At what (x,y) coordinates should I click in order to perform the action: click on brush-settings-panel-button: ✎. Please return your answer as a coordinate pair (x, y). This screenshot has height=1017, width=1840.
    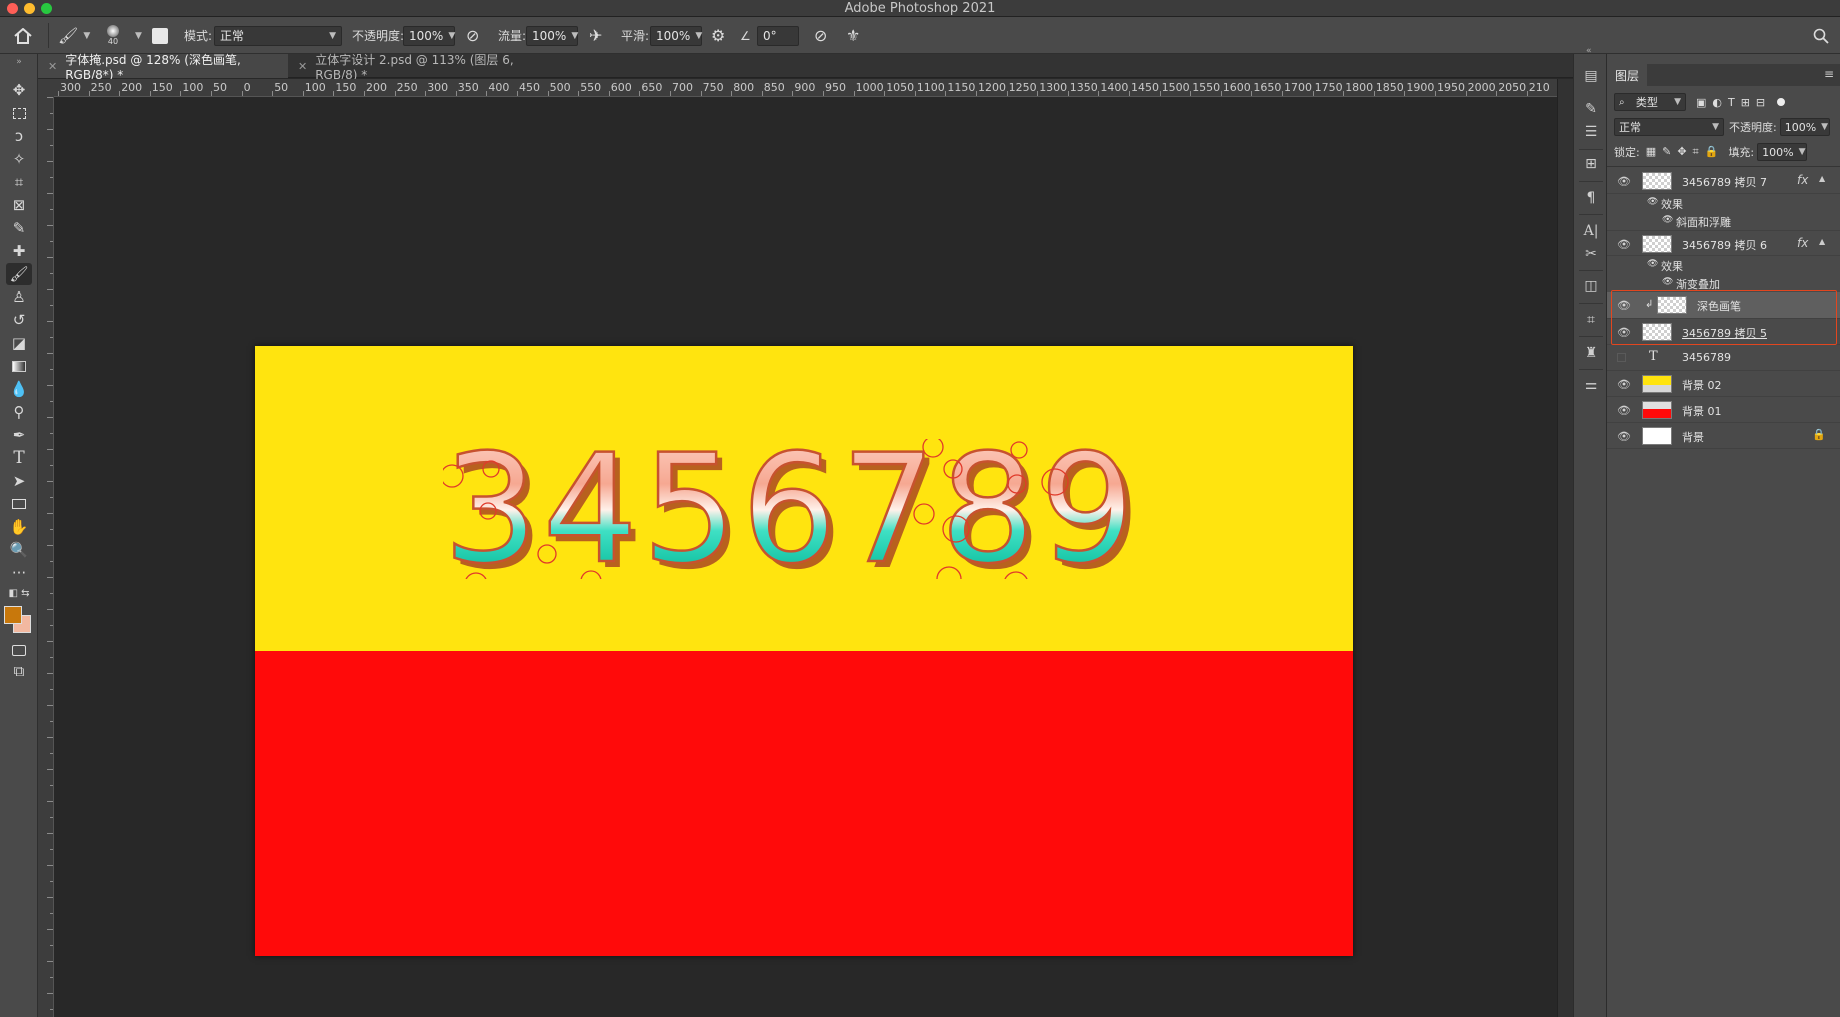
    Looking at the image, I should click on (1591, 109).